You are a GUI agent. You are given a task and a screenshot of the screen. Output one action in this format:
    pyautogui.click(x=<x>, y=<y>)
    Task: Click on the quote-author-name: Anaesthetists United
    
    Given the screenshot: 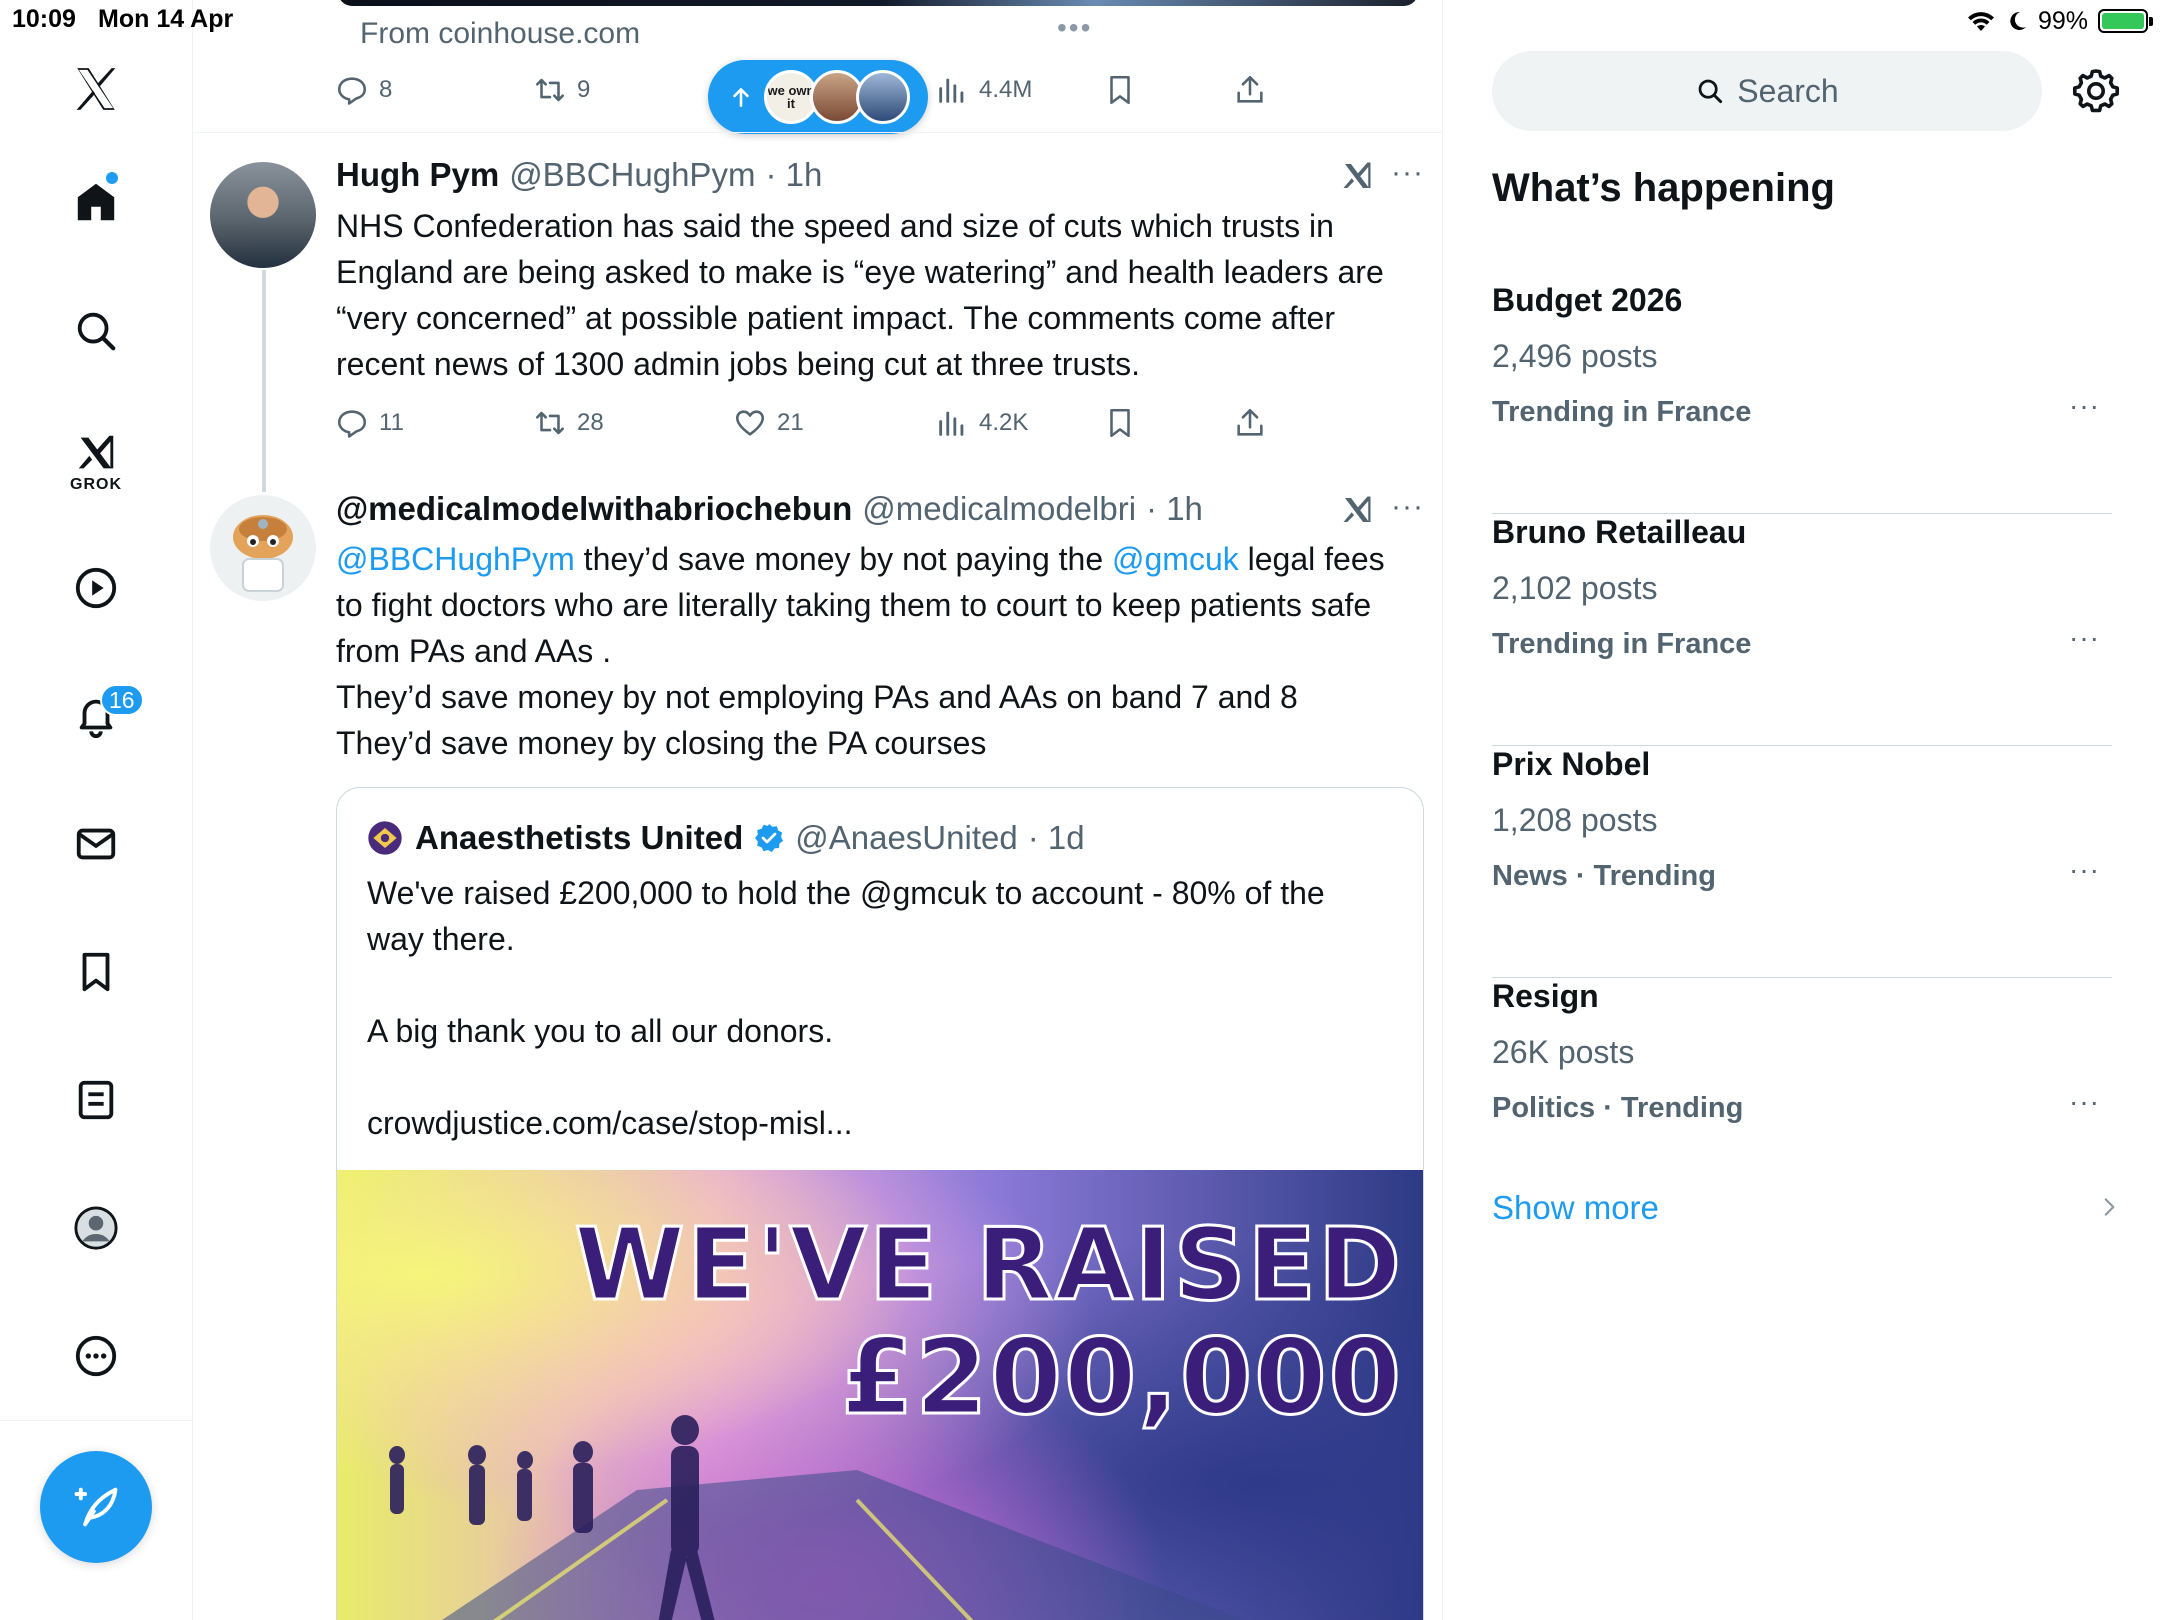 What is the action you would take?
    pyautogui.click(x=579, y=838)
    